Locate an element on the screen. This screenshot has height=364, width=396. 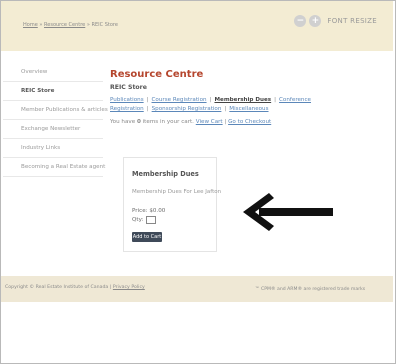
font-resize-controls: − + FONT RESIZE is located at coordinates (335, 21).